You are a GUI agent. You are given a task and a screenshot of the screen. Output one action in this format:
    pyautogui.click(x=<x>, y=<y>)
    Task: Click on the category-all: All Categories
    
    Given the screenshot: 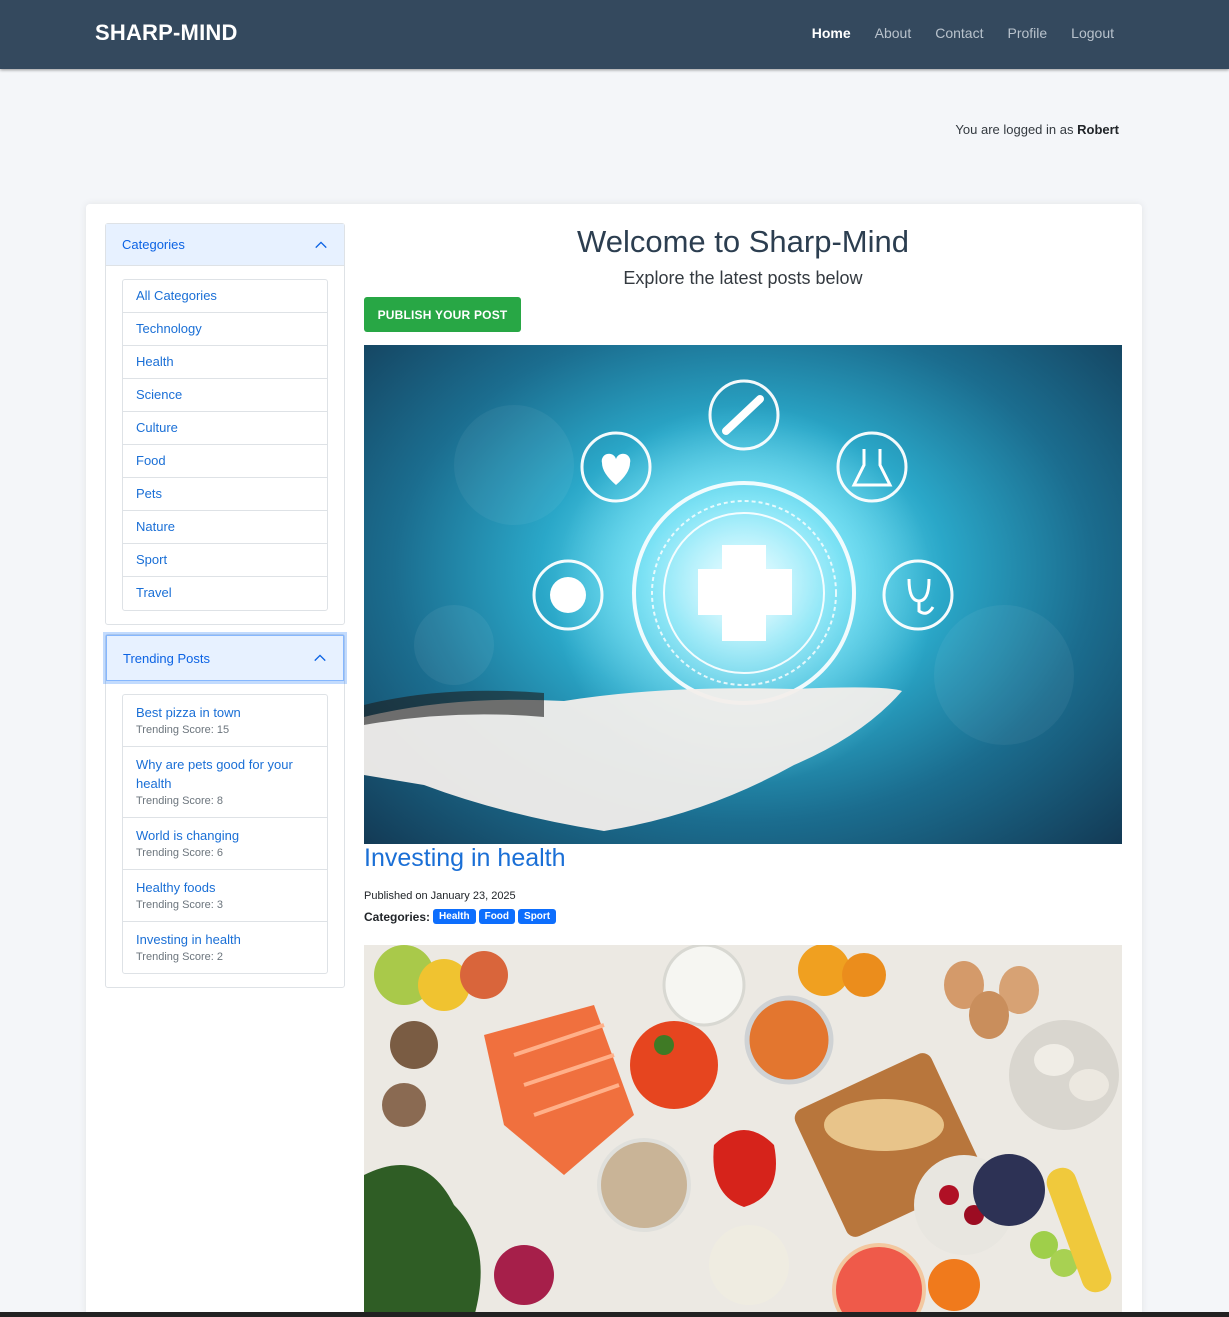 What is the action you would take?
    pyautogui.click(x=225, y=296)
    